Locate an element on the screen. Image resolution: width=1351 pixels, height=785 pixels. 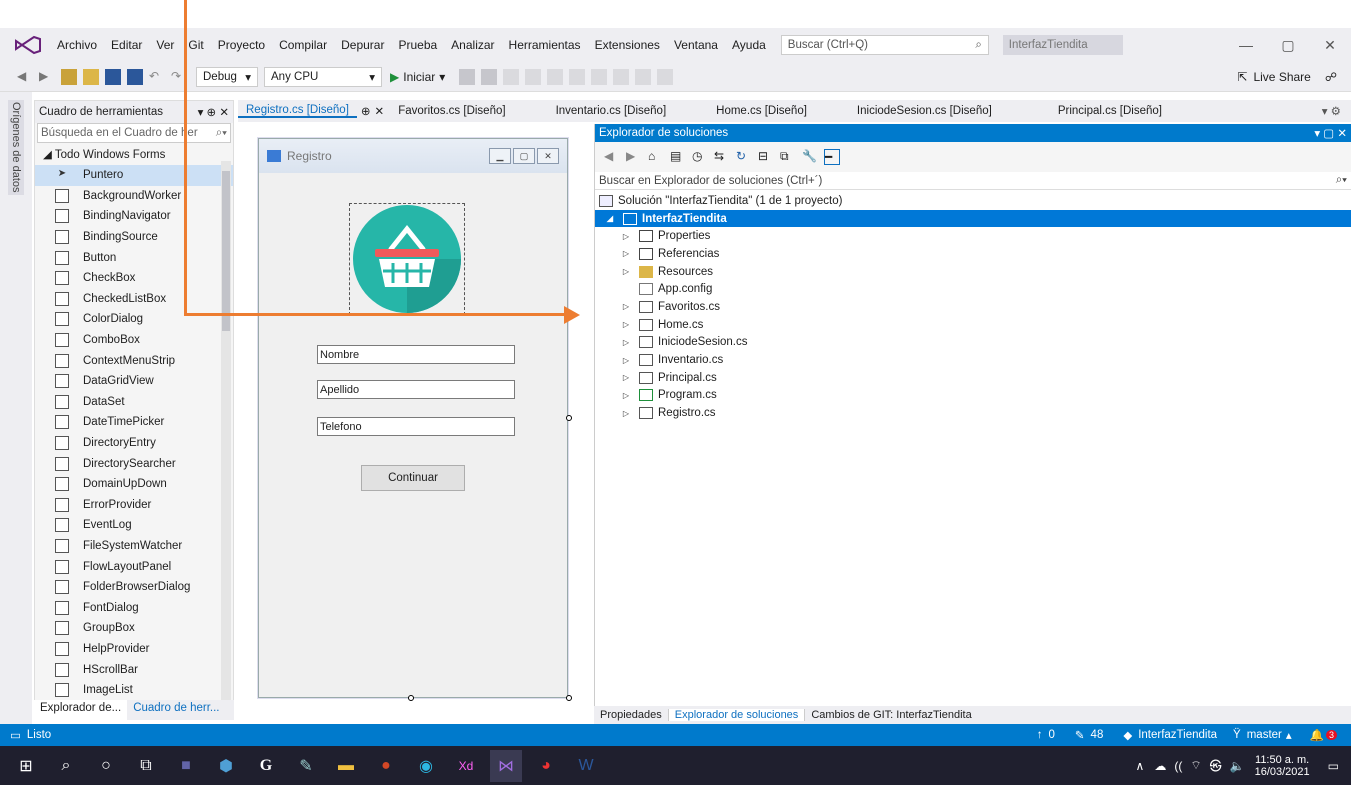
solution-item-inventario-cs: ▷ Inventario.cs is located at coordinates (973, 360).